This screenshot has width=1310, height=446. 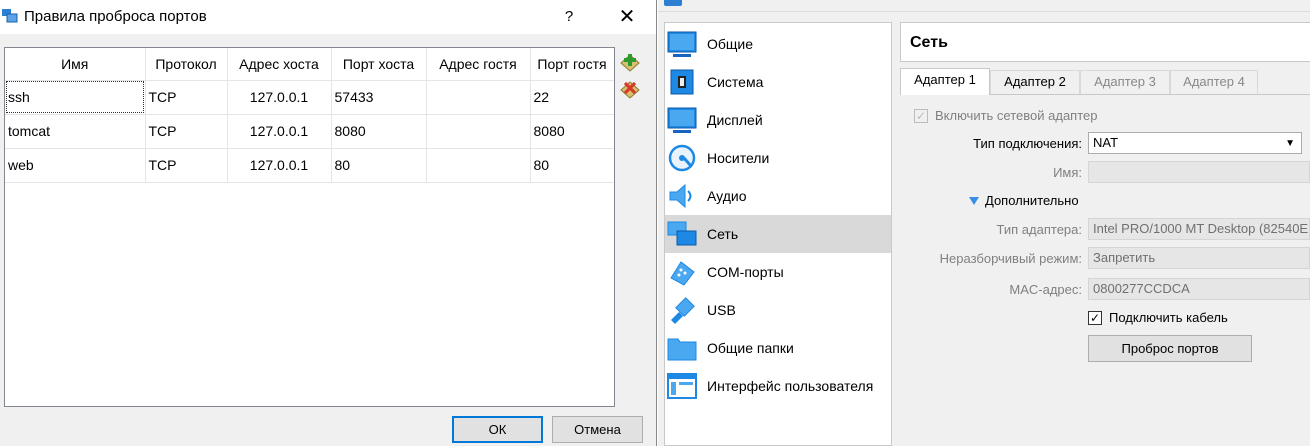 What do you see at coordinates (478, 64) in the screenshot?
I see `column-header-guest-ip: Адрес гостя` at bounding box center [478, 64].